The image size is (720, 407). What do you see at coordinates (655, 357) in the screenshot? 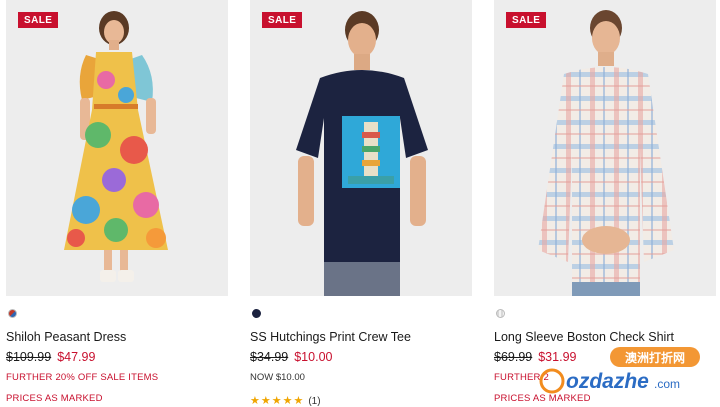
I see `watermark-chinese-text: 澳洲打折网` at bounding box center [655, 357].